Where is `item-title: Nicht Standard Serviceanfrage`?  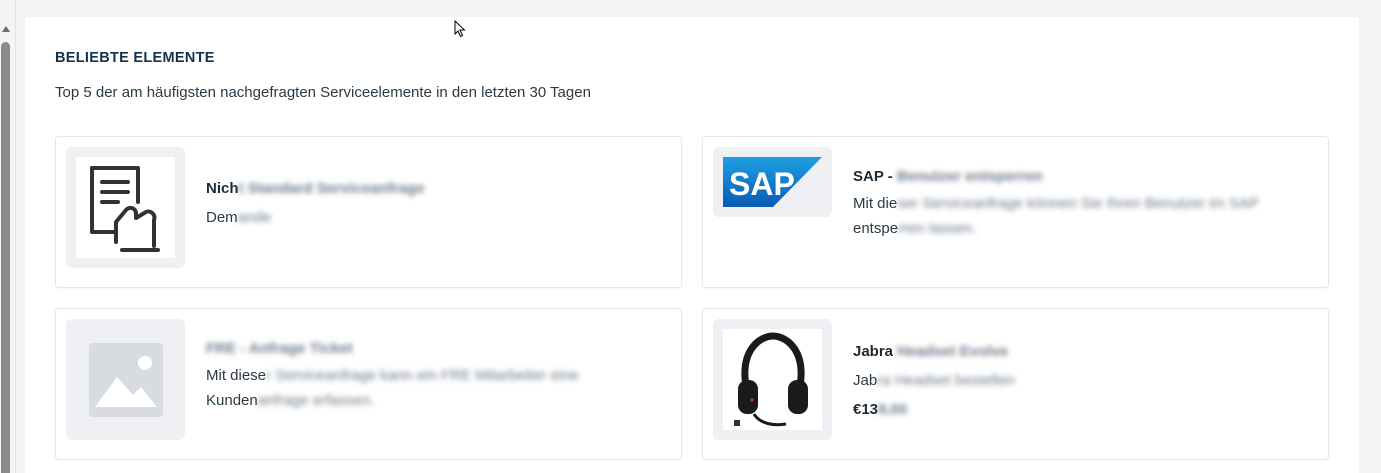 item-title: Nicht Standard Serviceanfrage is located at coordinates (315, 188).